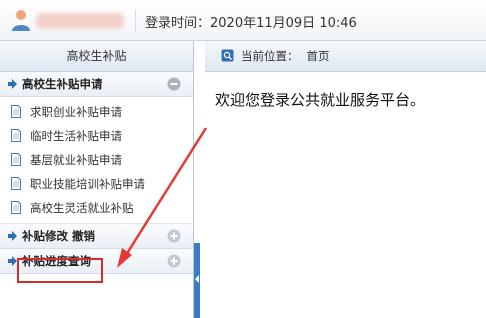  What do you see at coordinates (320, 100) in the screenshot?
I see `welcome-message: 欢迎您登录公共就业服务平台。` at bounding box center [320, 100].